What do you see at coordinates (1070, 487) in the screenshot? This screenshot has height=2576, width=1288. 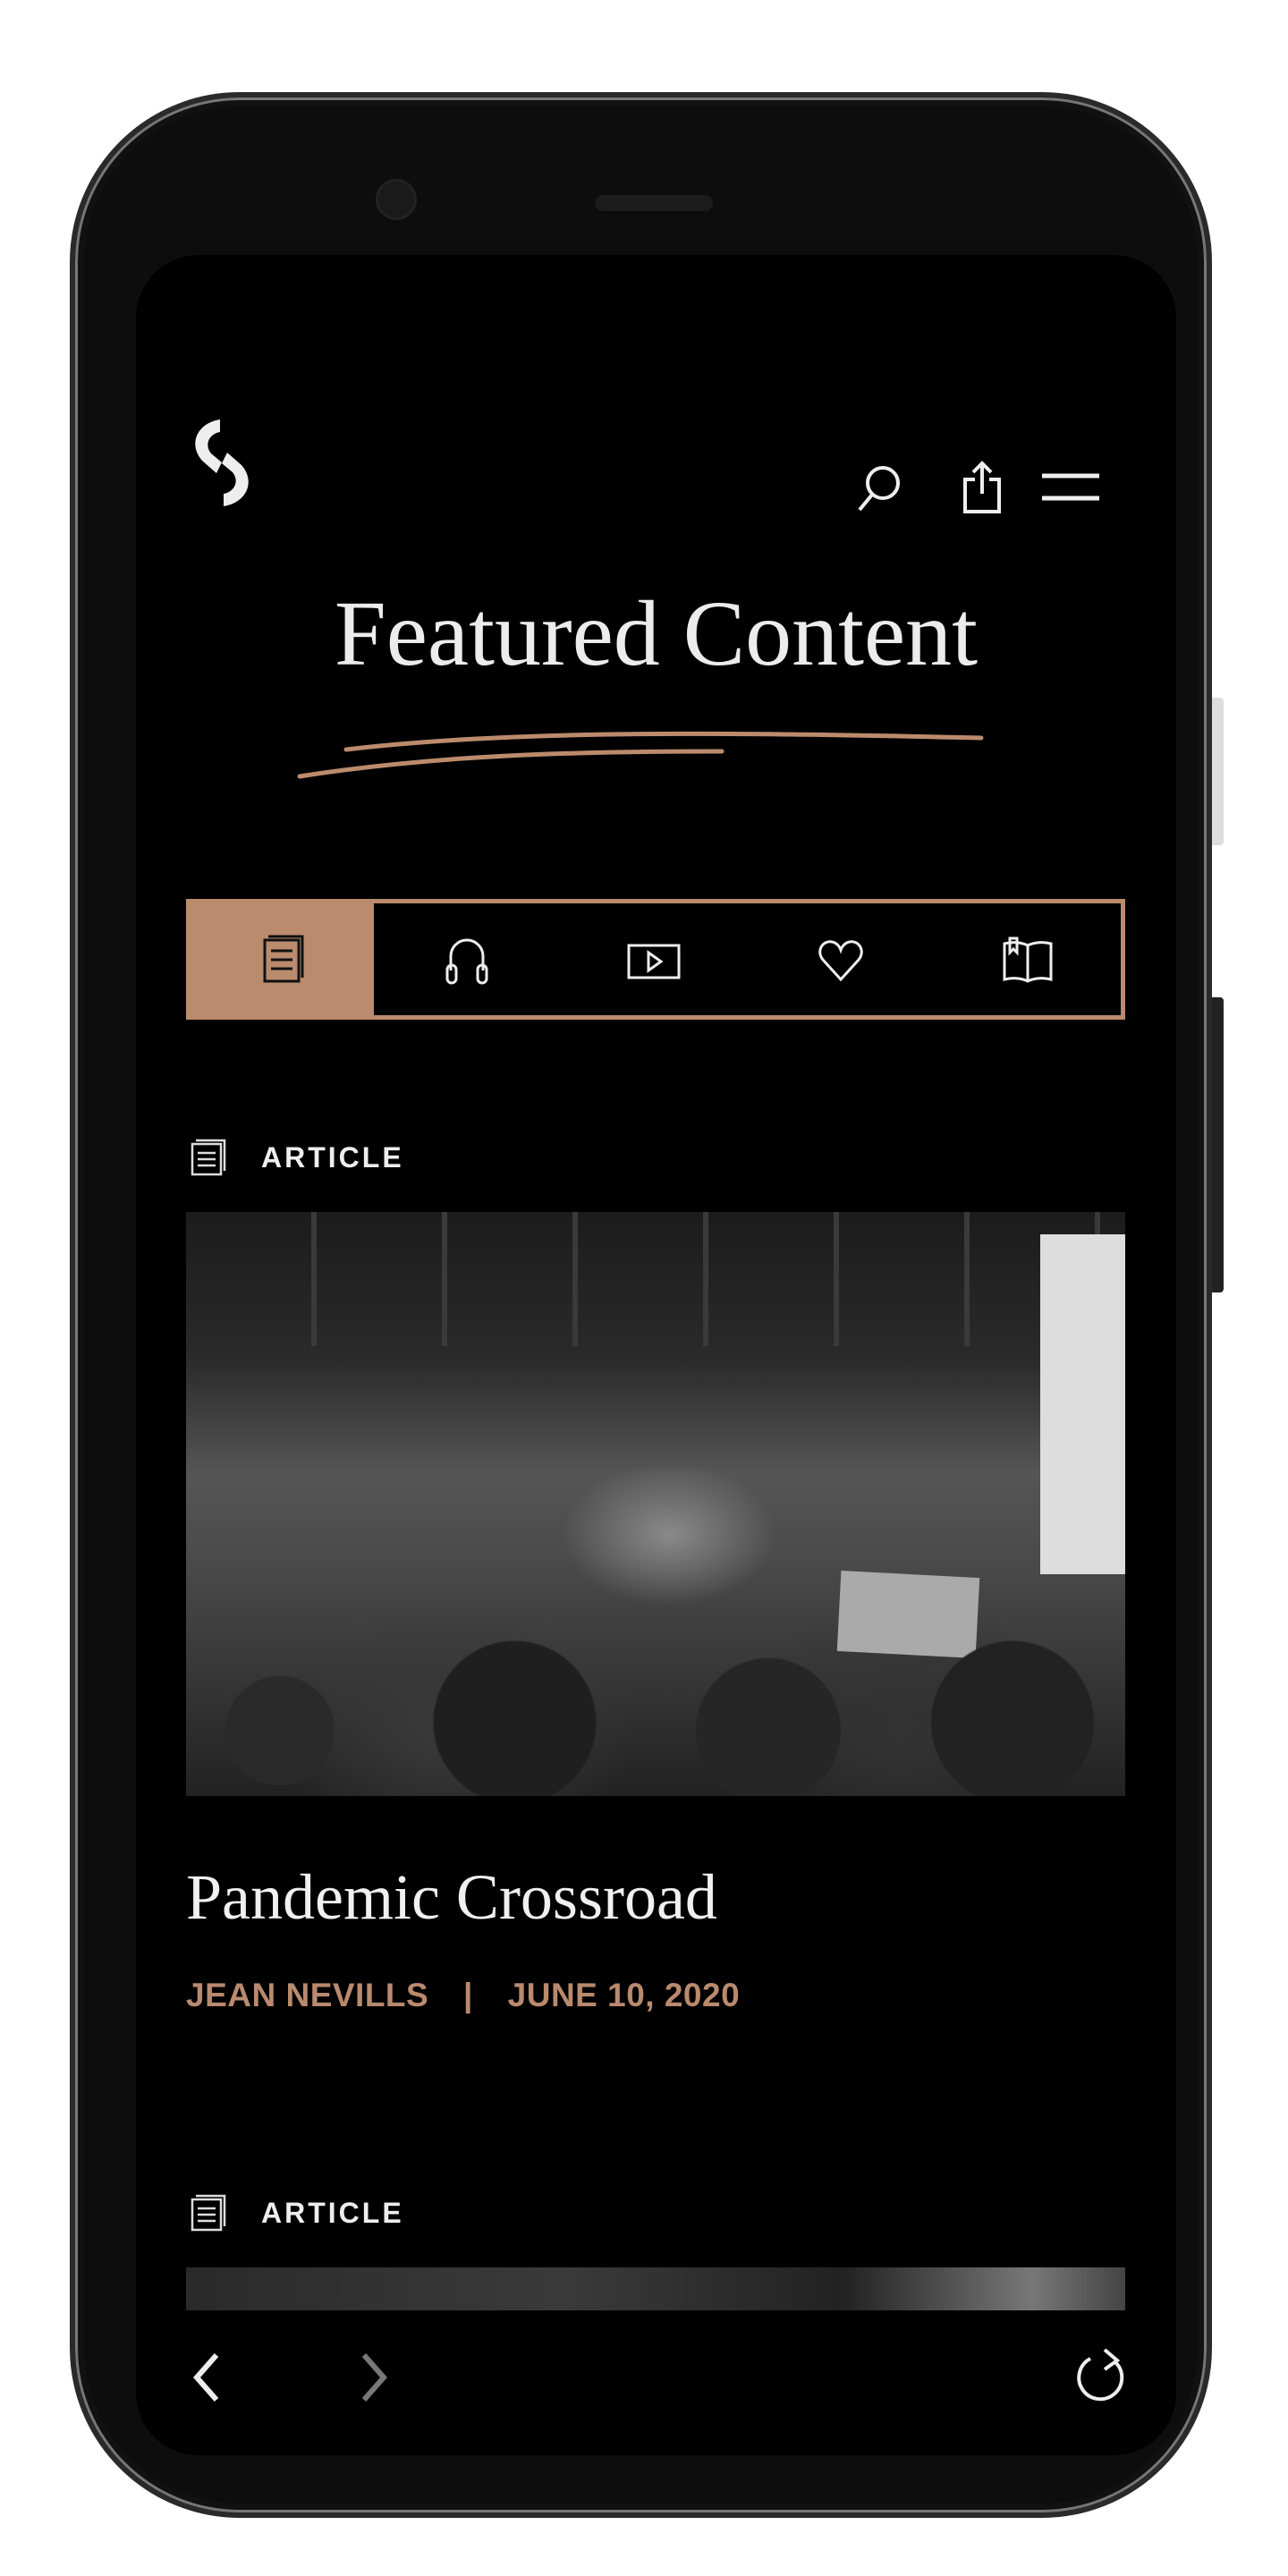 I see `menu-icon` at bounding box center [1070, 487].